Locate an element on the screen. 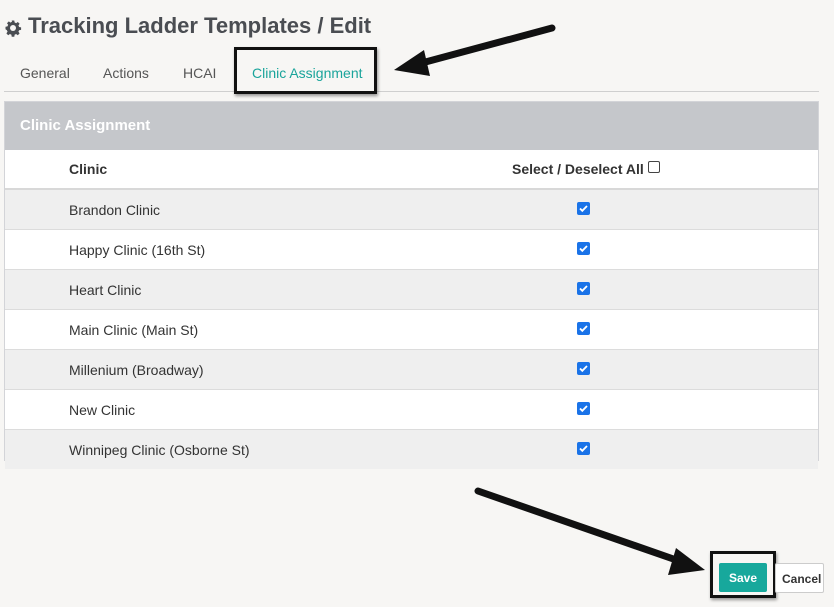  table-row: Main Clinic (Main St) is located at coordinates (411, 330).